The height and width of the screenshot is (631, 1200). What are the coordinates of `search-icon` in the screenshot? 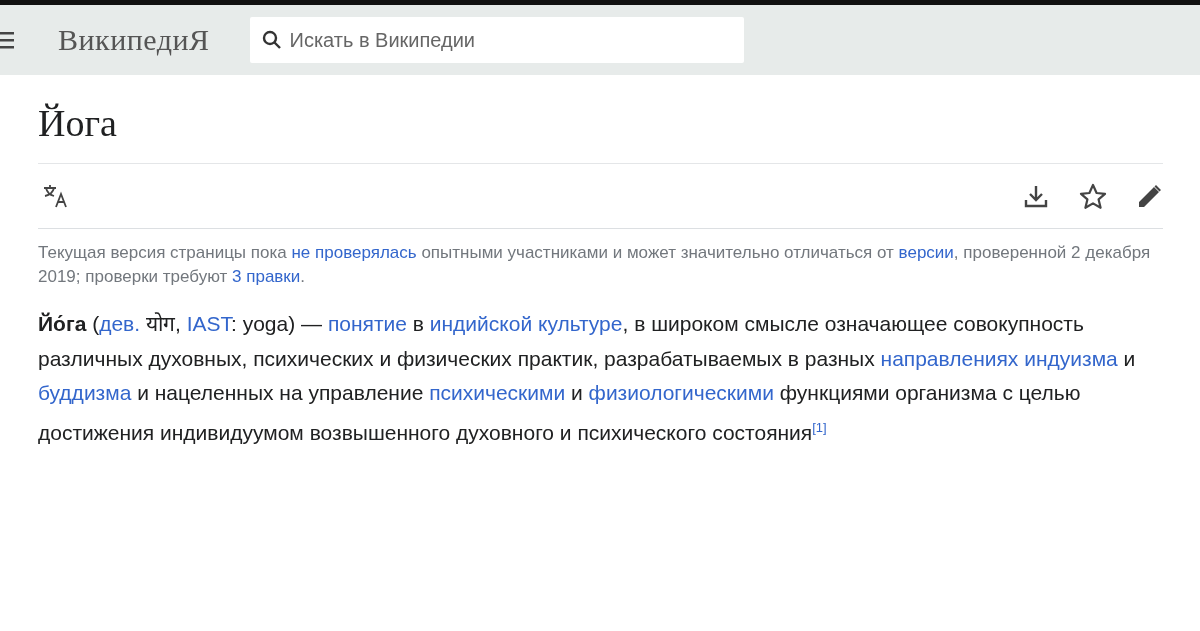 It's located at (271, 40).